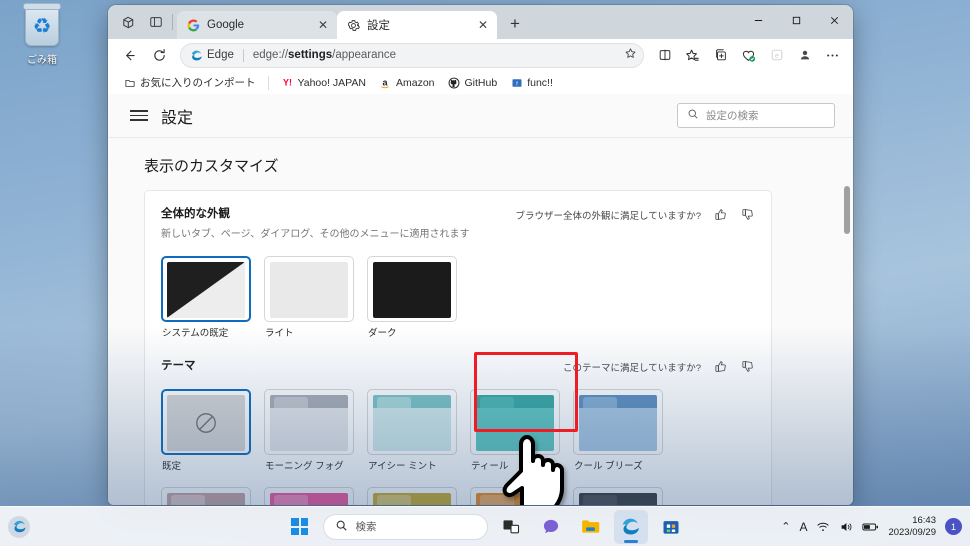 This screenshot has width=970, height=546. Describe the element at coordinates (412, 297) in the screenshot. I see `appearance-option-dark: ダーク` at that location.